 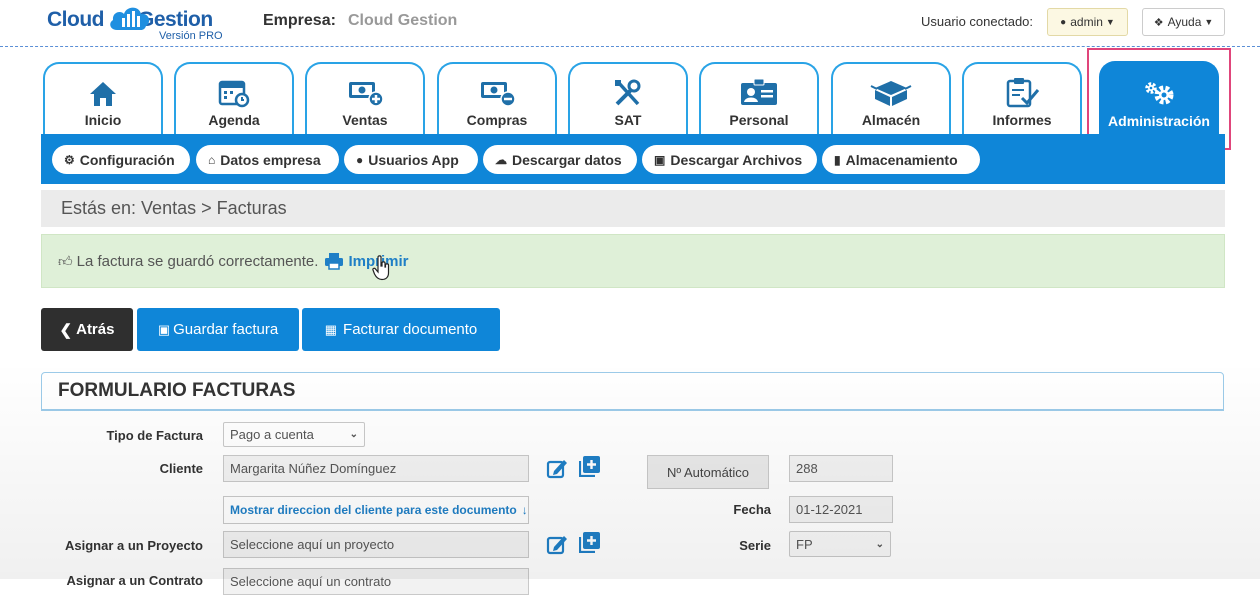 I want to click on floppy-disk-icon: ▣, so click(x=164, y=329).